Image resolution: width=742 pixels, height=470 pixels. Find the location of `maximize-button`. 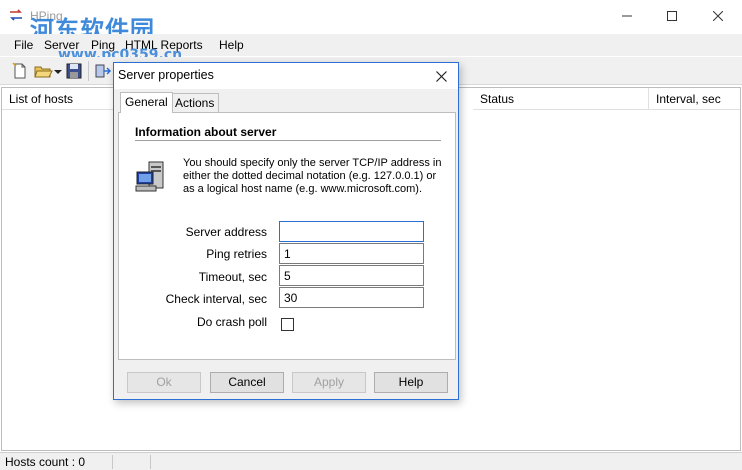

maximize-button is located at coordinates (672, 16).